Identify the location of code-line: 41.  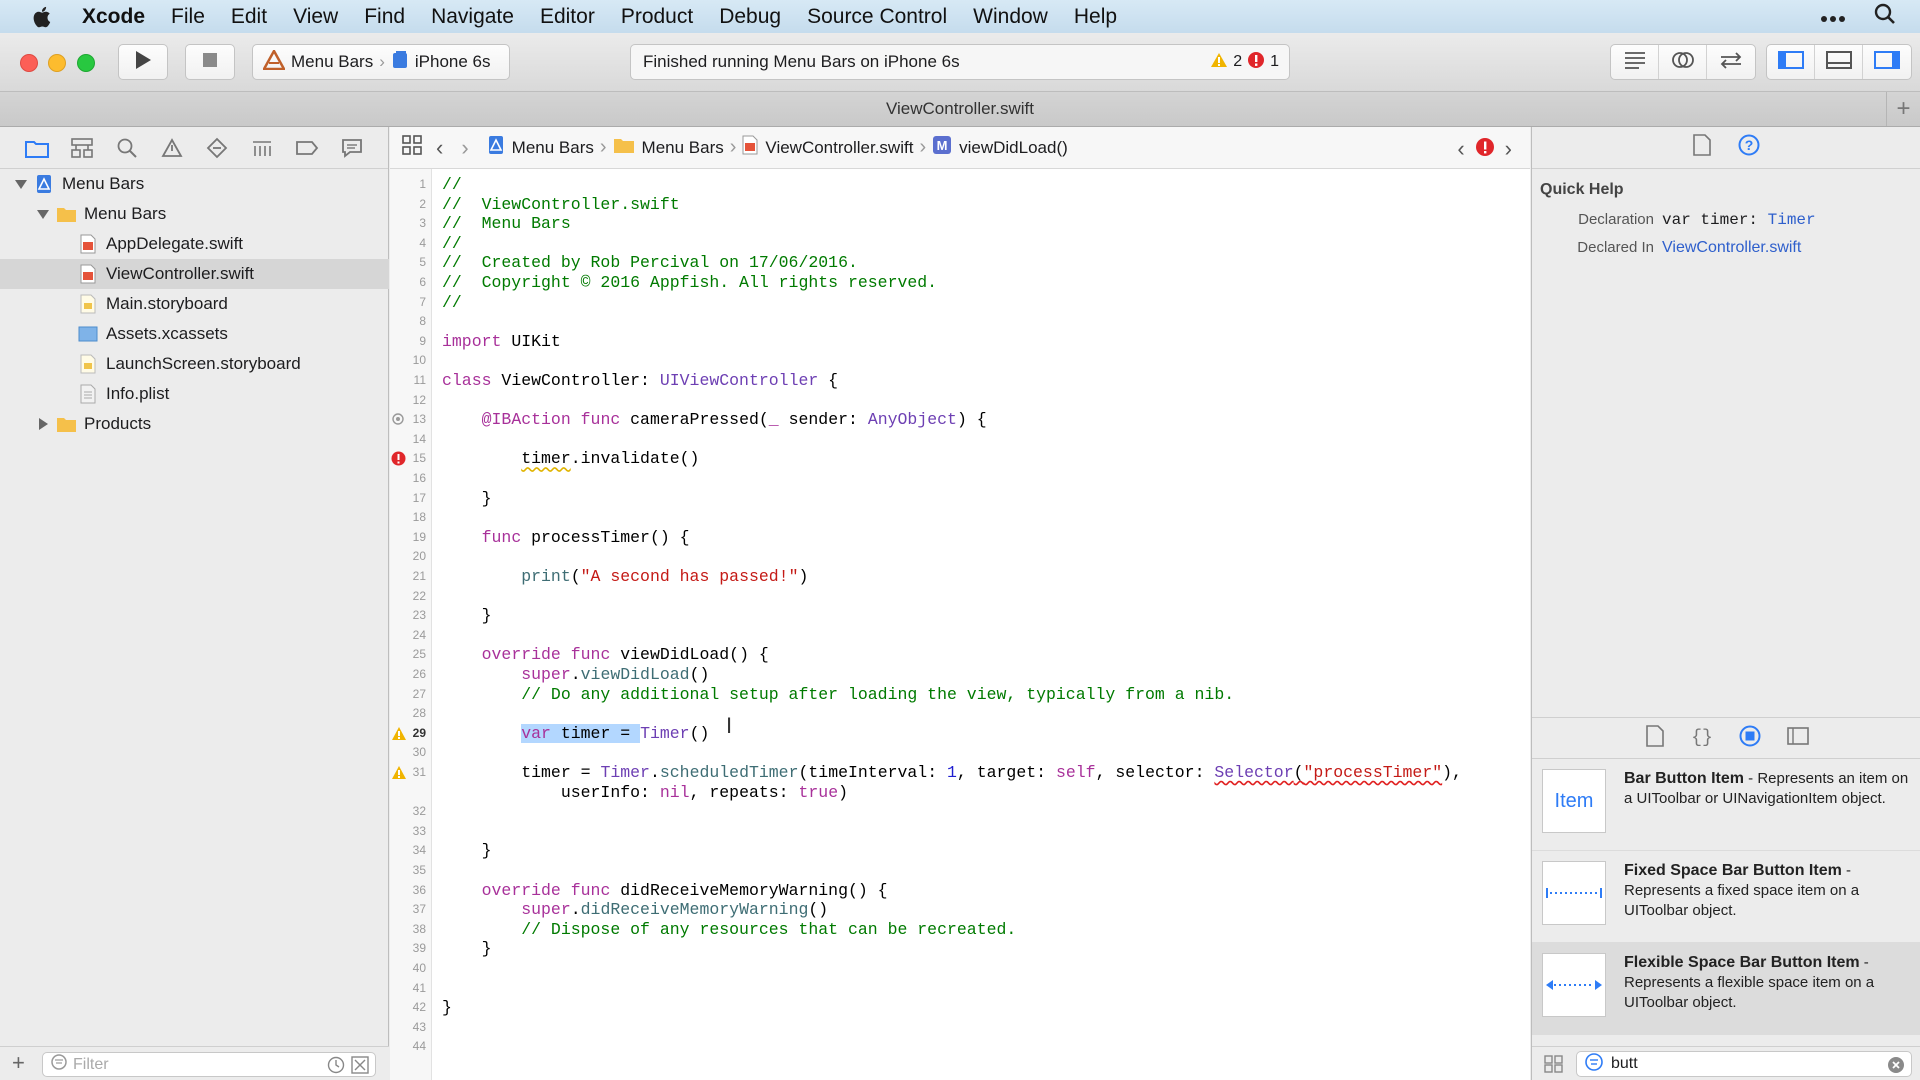
(960, 988).